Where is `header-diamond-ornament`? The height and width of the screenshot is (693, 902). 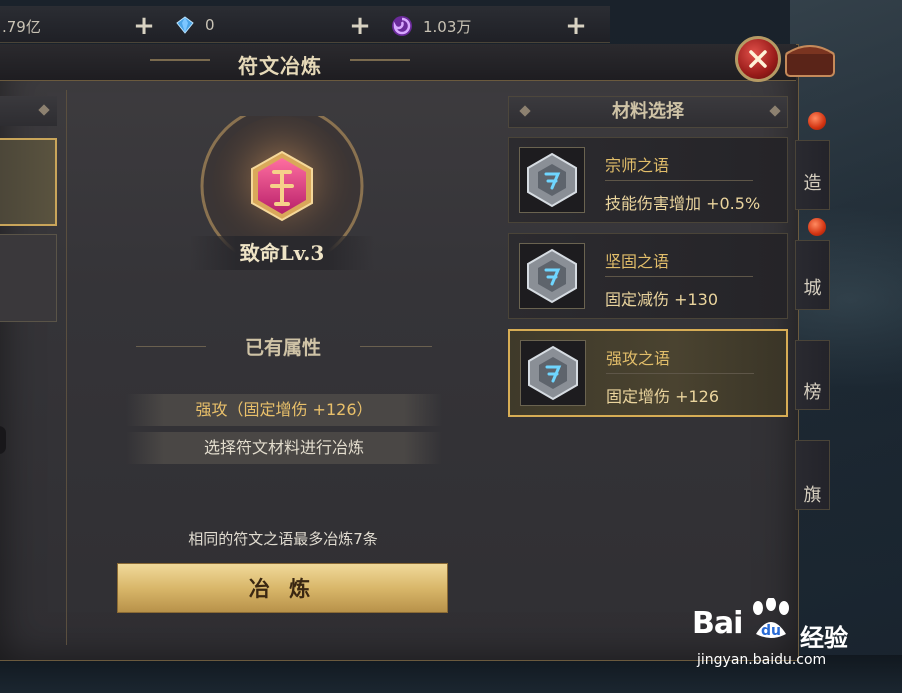 header-diamond-ornament is located at coordinates (44, 110).